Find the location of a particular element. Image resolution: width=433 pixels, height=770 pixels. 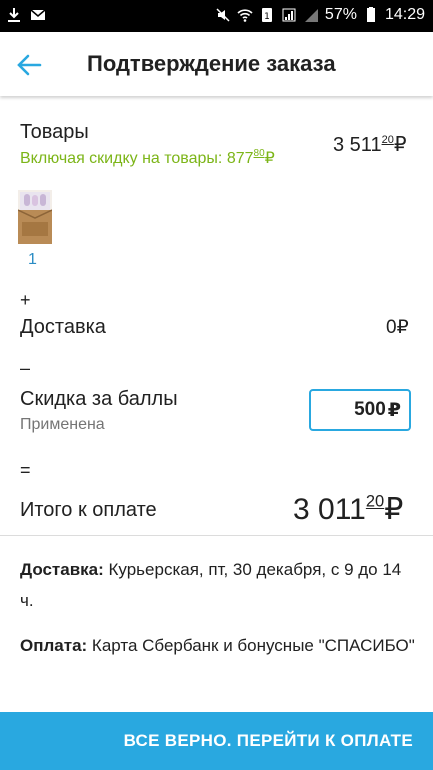

goods-amount: 3 51120₽ is located at coordinates (370, 144).